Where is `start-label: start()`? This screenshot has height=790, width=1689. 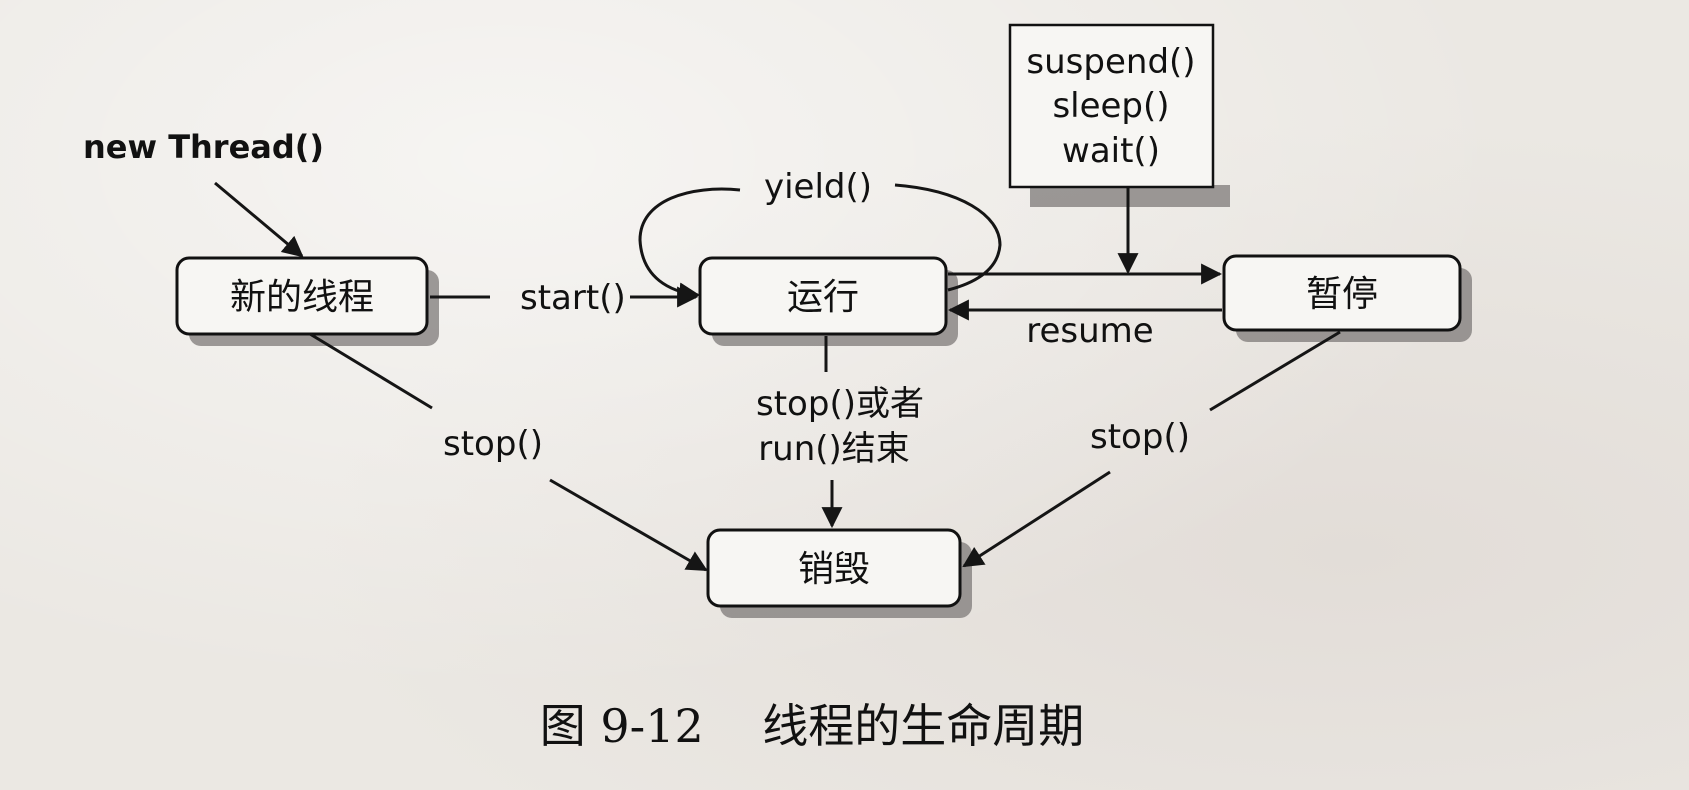
start-label: start() is located at coordinates (573, 298).